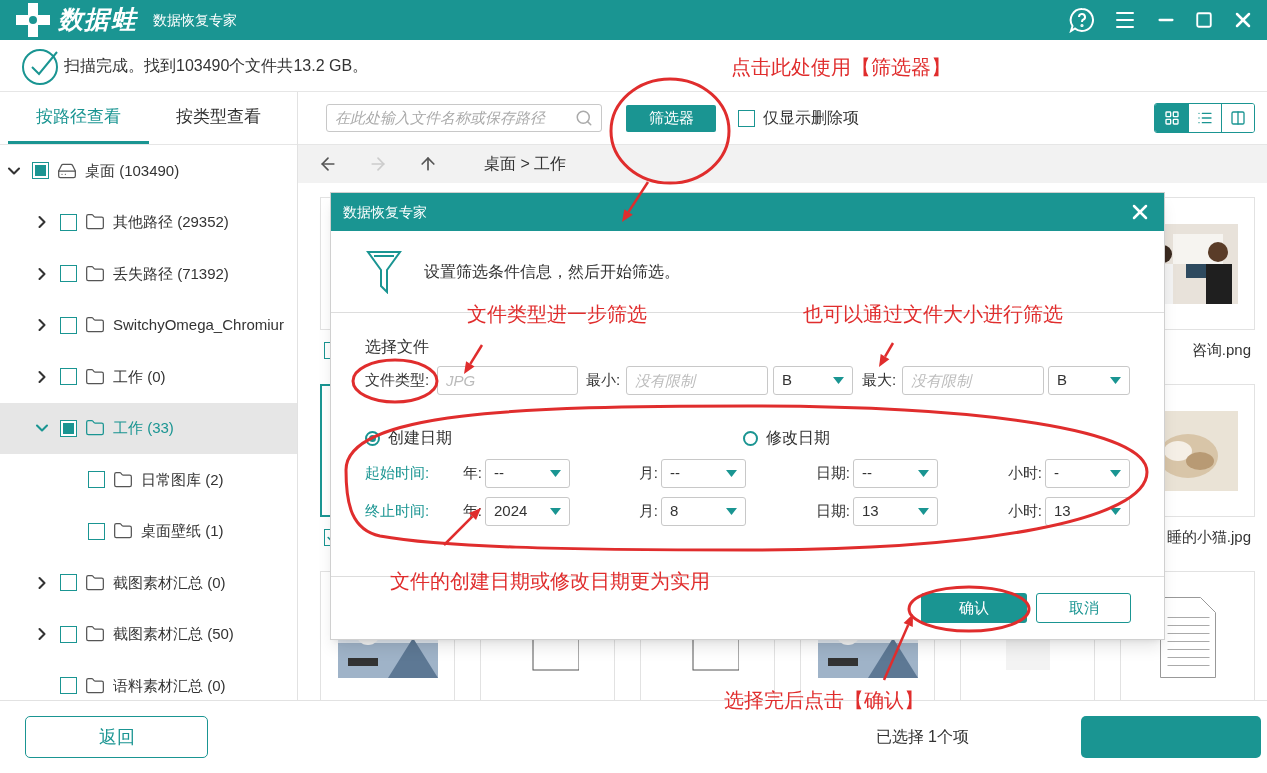 The image size is (1267, 773). Describe the element at coordinates (182, 479) in the screenshot. I see `tree-label: 日常图库 (2)` at that location.